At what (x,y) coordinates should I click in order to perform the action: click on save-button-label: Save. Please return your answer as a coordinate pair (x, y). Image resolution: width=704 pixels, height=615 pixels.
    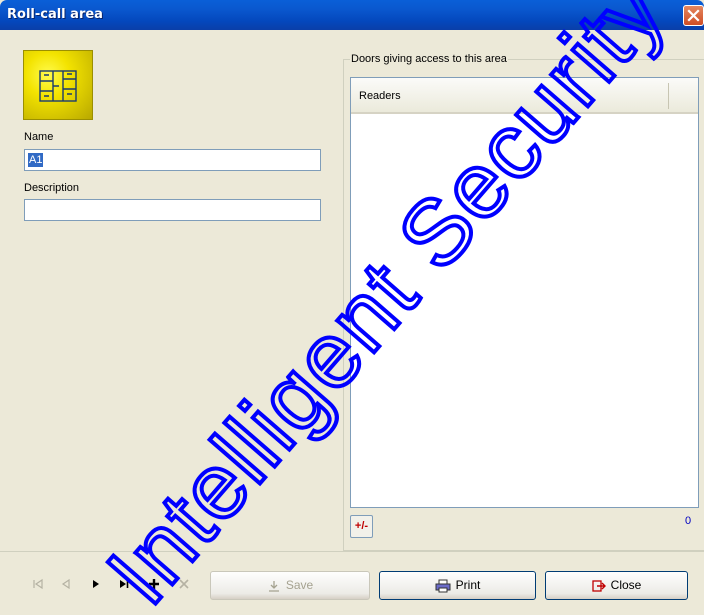
    Looking at the image, I should click on (299, 585).